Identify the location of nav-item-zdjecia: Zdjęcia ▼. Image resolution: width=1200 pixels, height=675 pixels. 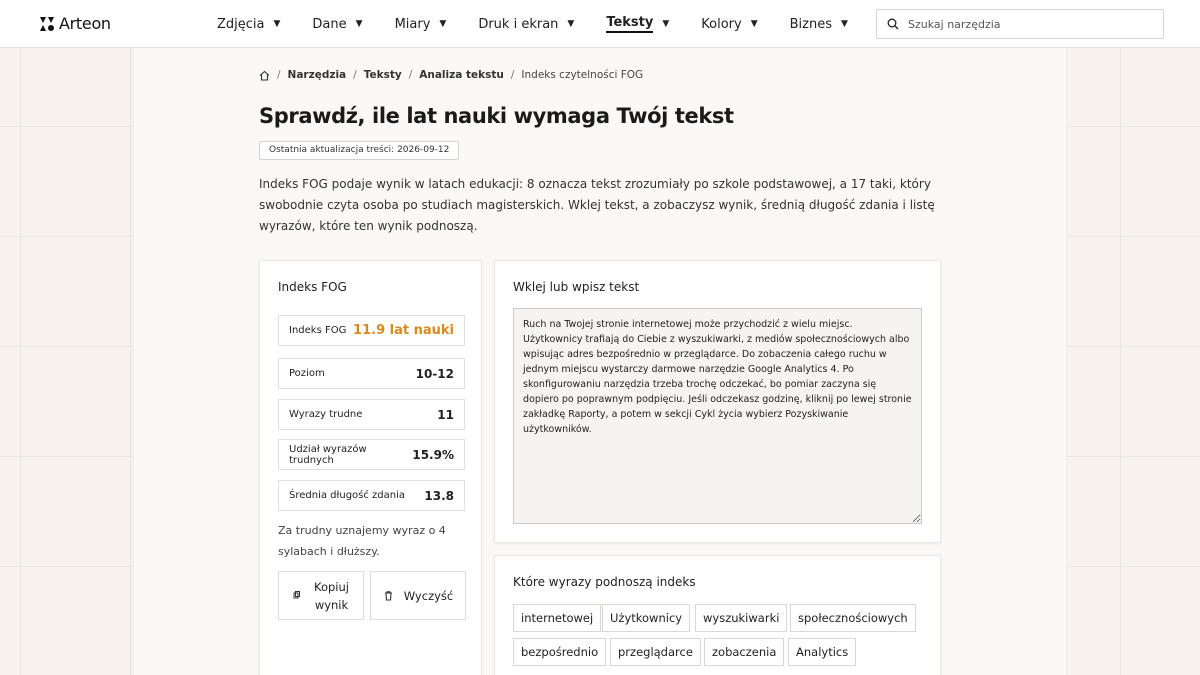
(248, 24).